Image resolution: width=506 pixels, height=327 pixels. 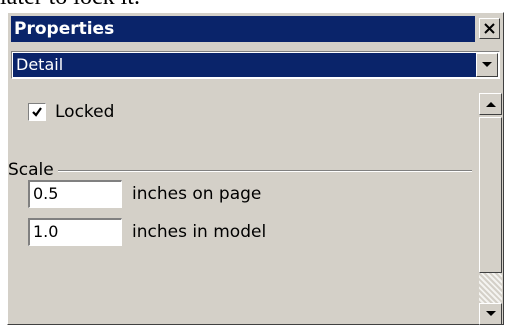 I want to click on scroll-up-button, so click(x=490, y=104).